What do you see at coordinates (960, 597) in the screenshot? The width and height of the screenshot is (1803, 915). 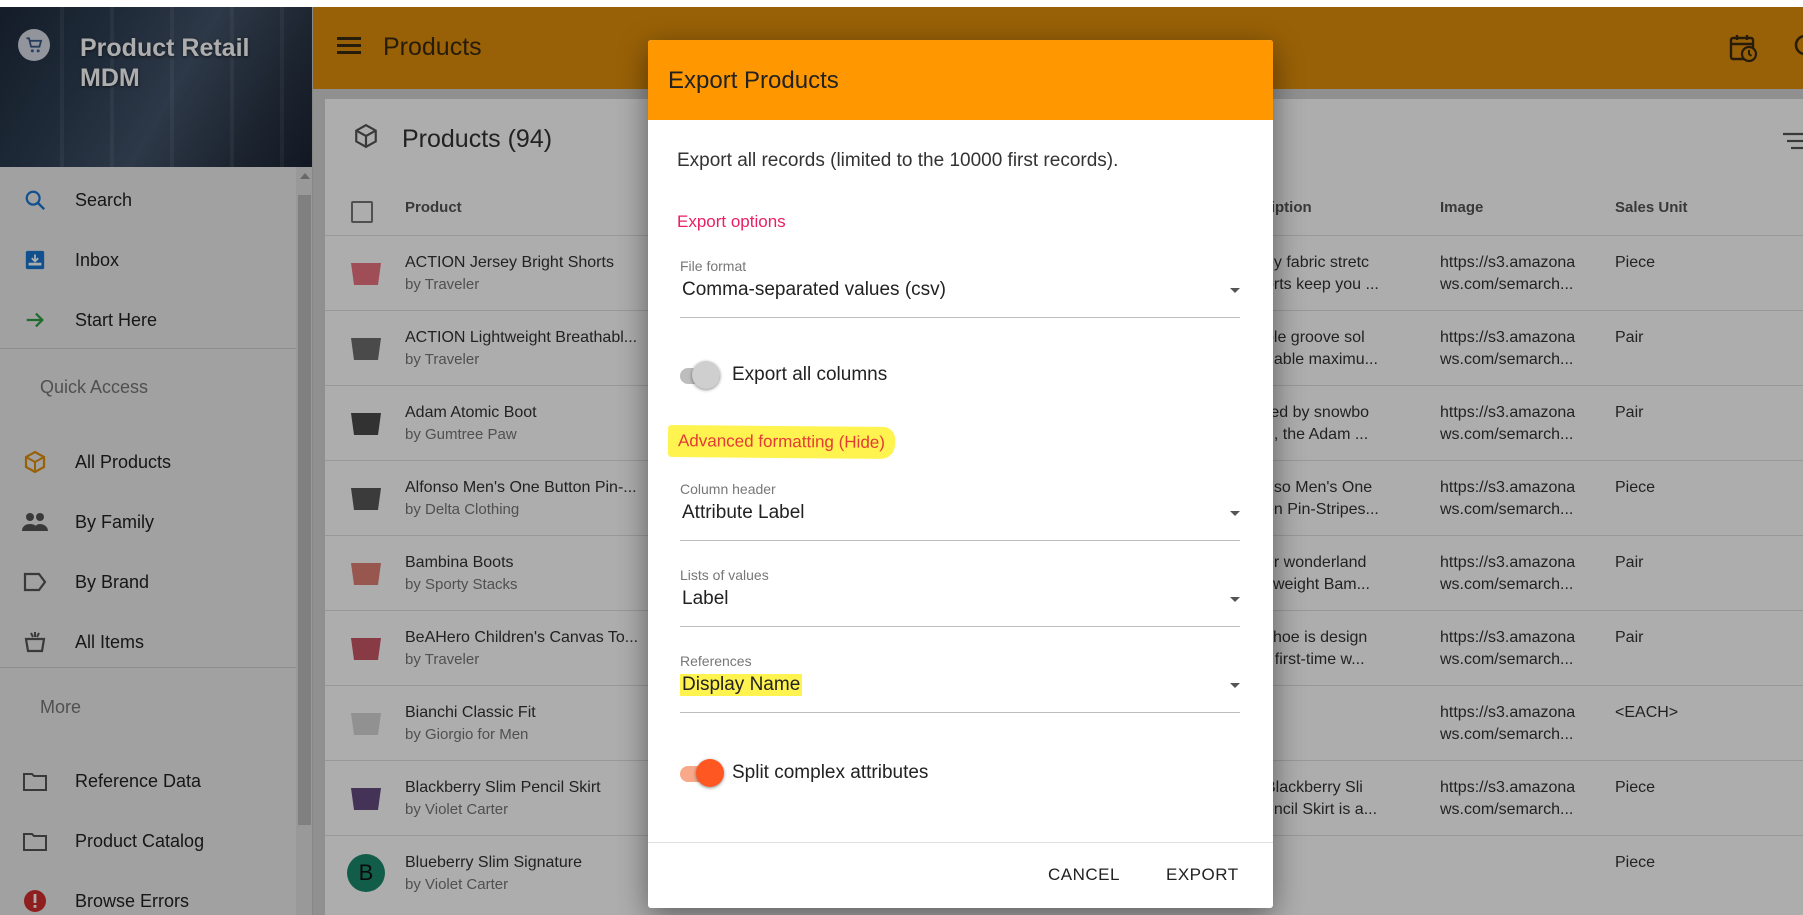 I see `lists-of-values-select: Lists of values Label` at bounding box center [960, 597].